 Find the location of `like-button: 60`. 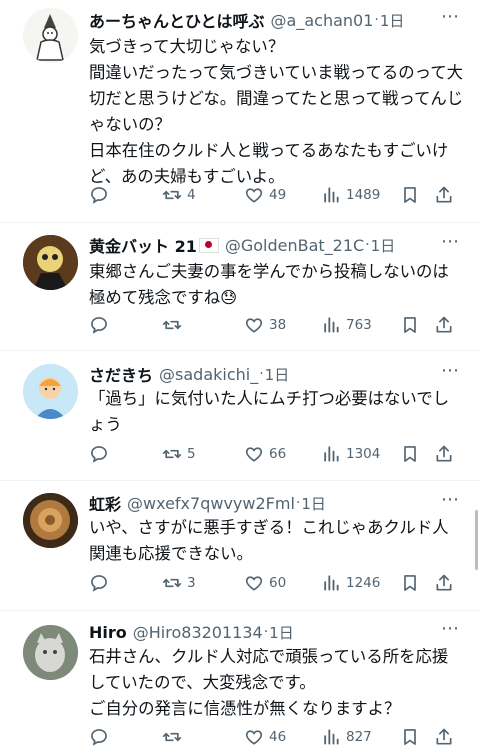

like-button: 60 is located at coordinates (265, 583).